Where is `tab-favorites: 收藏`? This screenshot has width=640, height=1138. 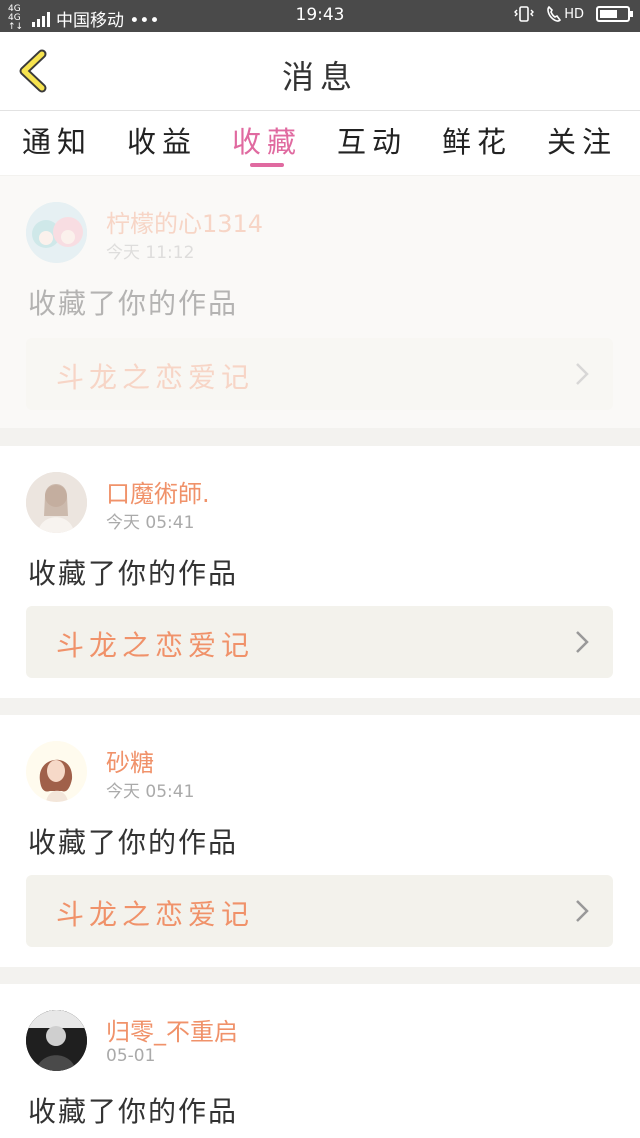
tab-favorites: 收藏 is located at coordinates (267, 140).